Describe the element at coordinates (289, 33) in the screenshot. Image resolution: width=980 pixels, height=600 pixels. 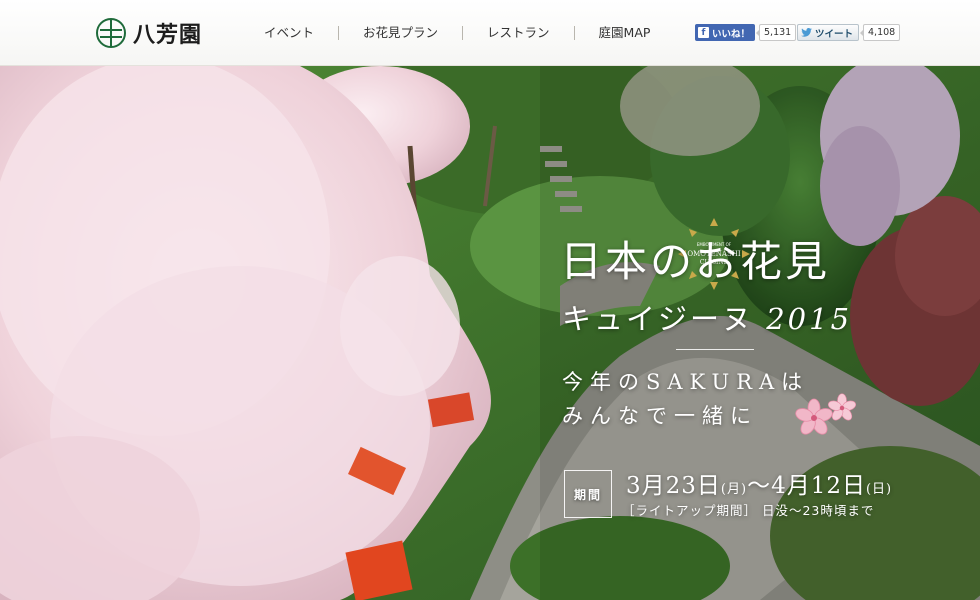
I see `nav-item-events: イベント` at that location.